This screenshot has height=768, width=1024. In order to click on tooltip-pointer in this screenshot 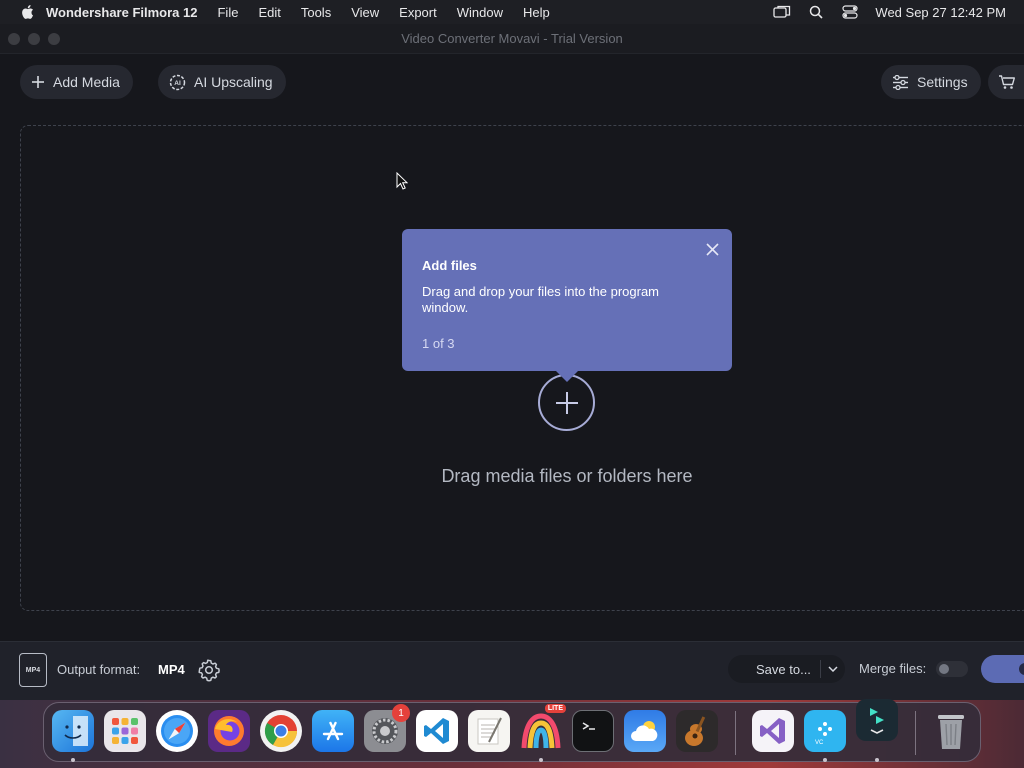, I will do `click(567, 376)`.